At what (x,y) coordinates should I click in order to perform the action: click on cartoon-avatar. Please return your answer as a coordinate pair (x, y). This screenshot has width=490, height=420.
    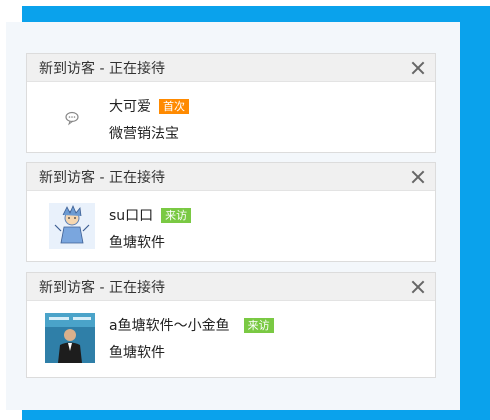
    Looking at the image, I should click on (72, 226).